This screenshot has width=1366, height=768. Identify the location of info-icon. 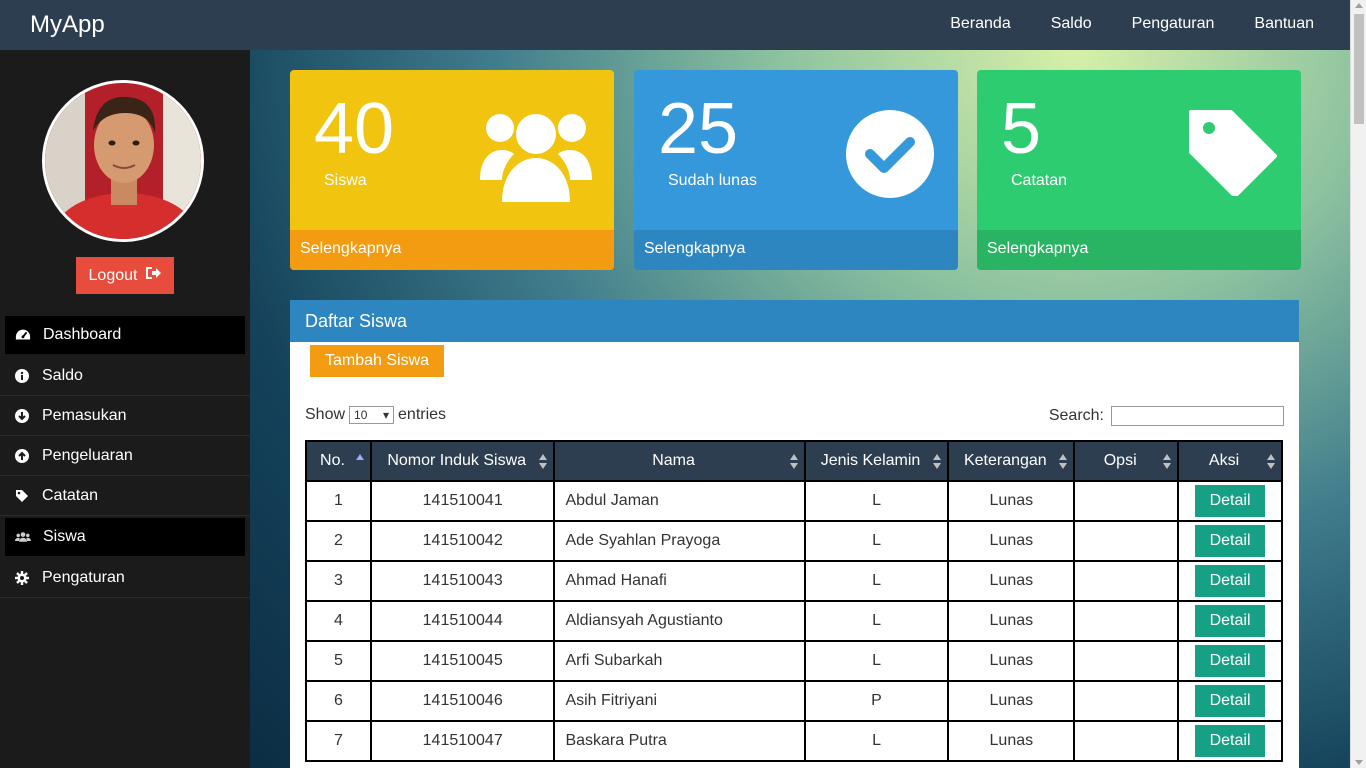
(22, 376).